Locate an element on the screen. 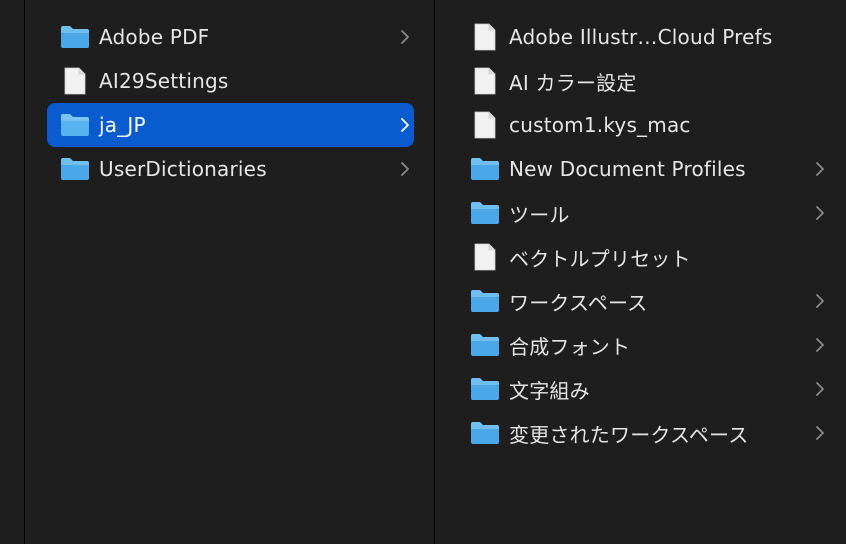 The width and height of the screenshot is (846, 544). list-item: New Document Profiles is located at coordinates (643, 169).